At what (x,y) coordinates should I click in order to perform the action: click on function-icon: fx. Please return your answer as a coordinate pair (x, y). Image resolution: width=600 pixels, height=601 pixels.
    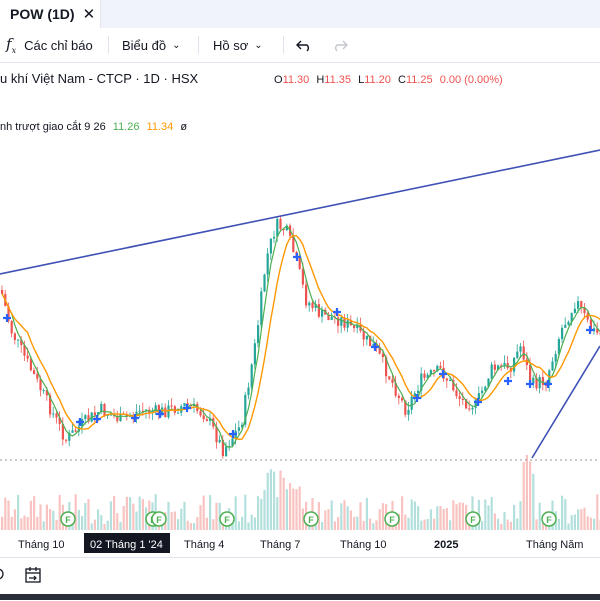
    Looking at the image, I should click on (11, 45).